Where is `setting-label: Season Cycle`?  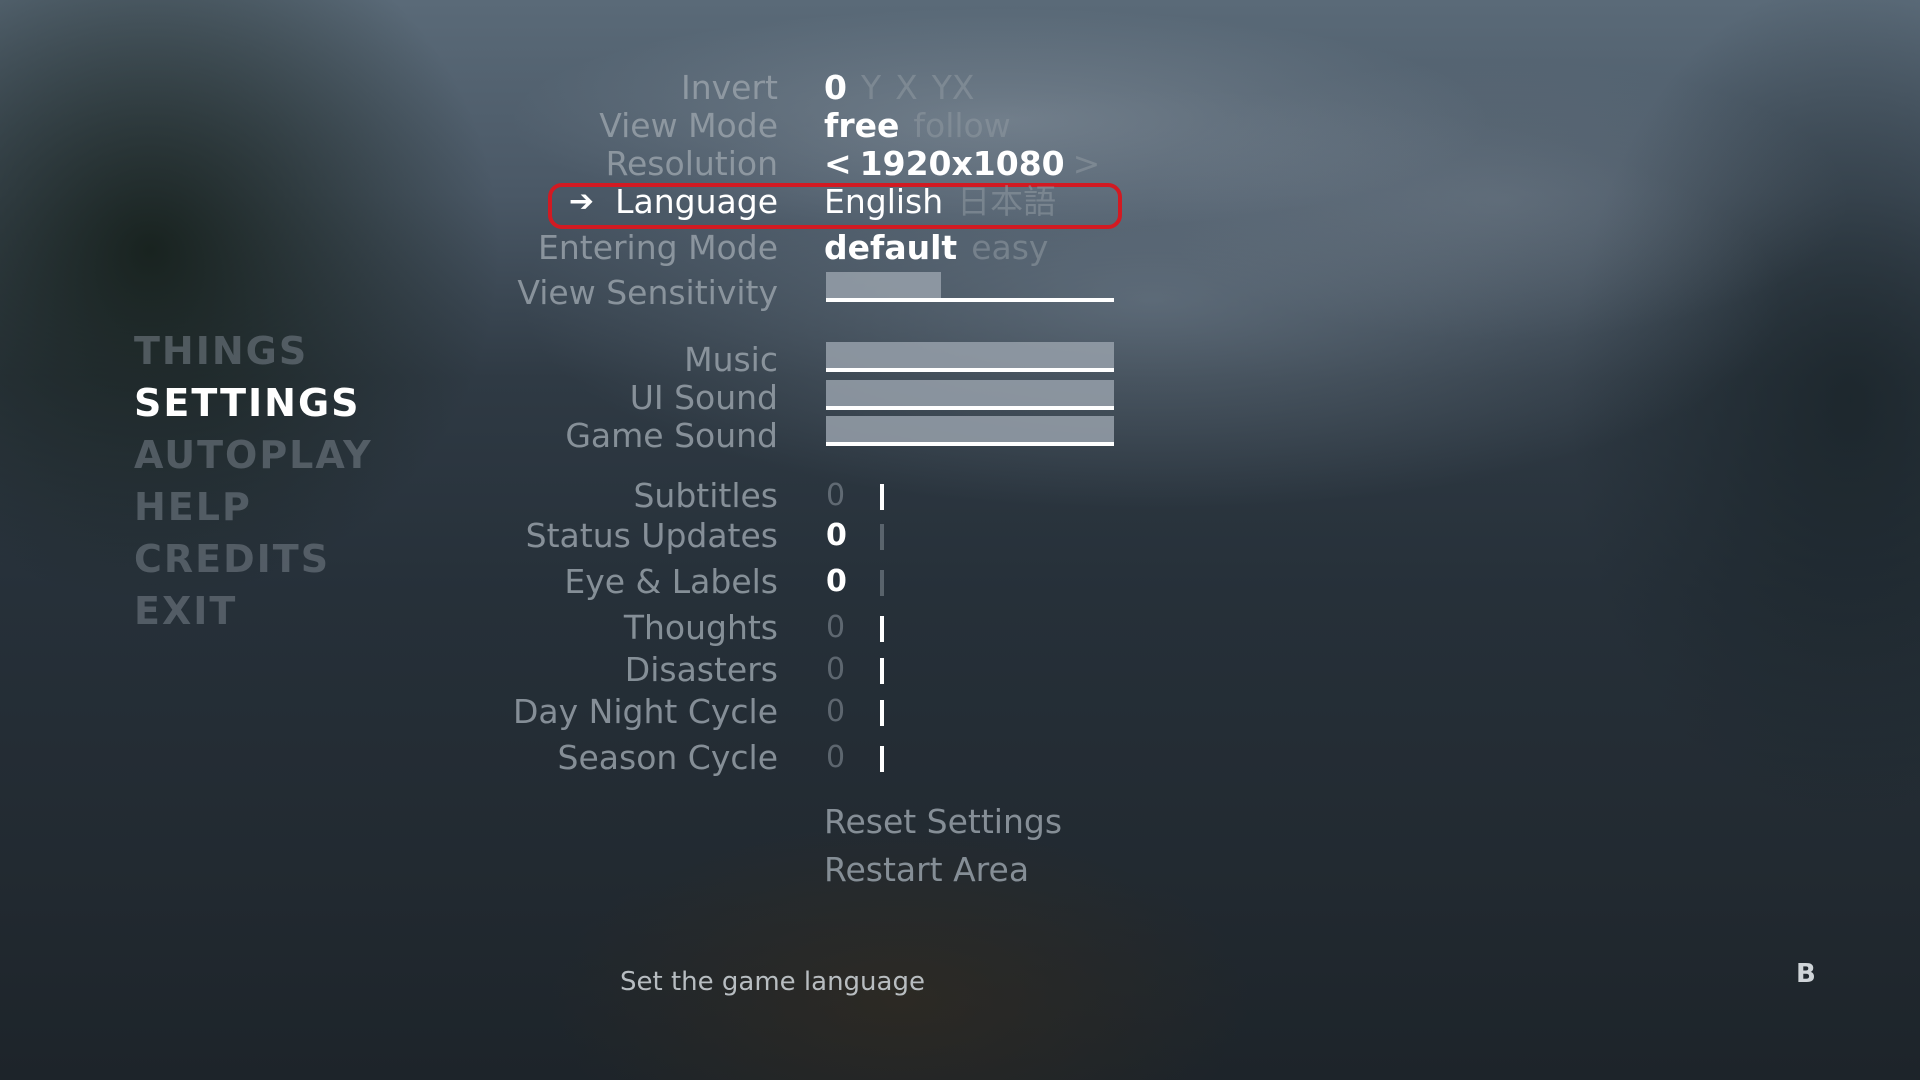
setting-label: Season Cycle is located at coordinates (667, 757).